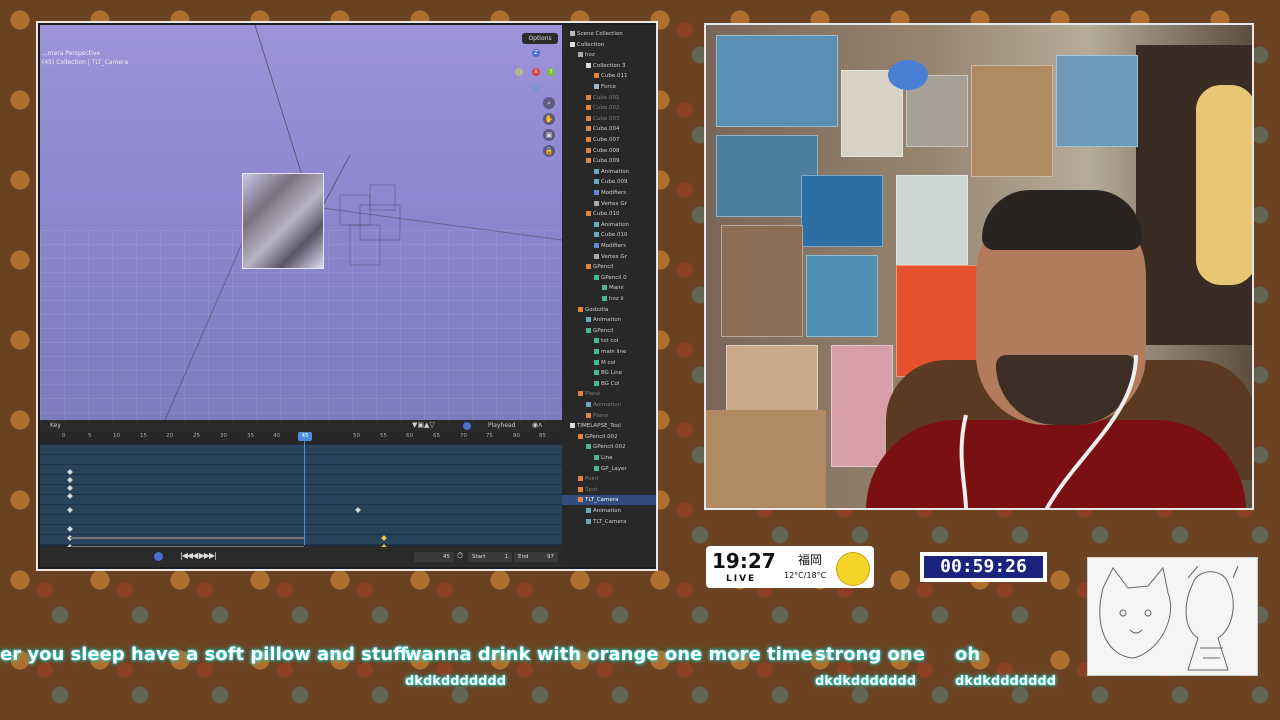 The width and height of the screenshot is (1280, 720). I want to click on end-value: 97, so click(550, 557).